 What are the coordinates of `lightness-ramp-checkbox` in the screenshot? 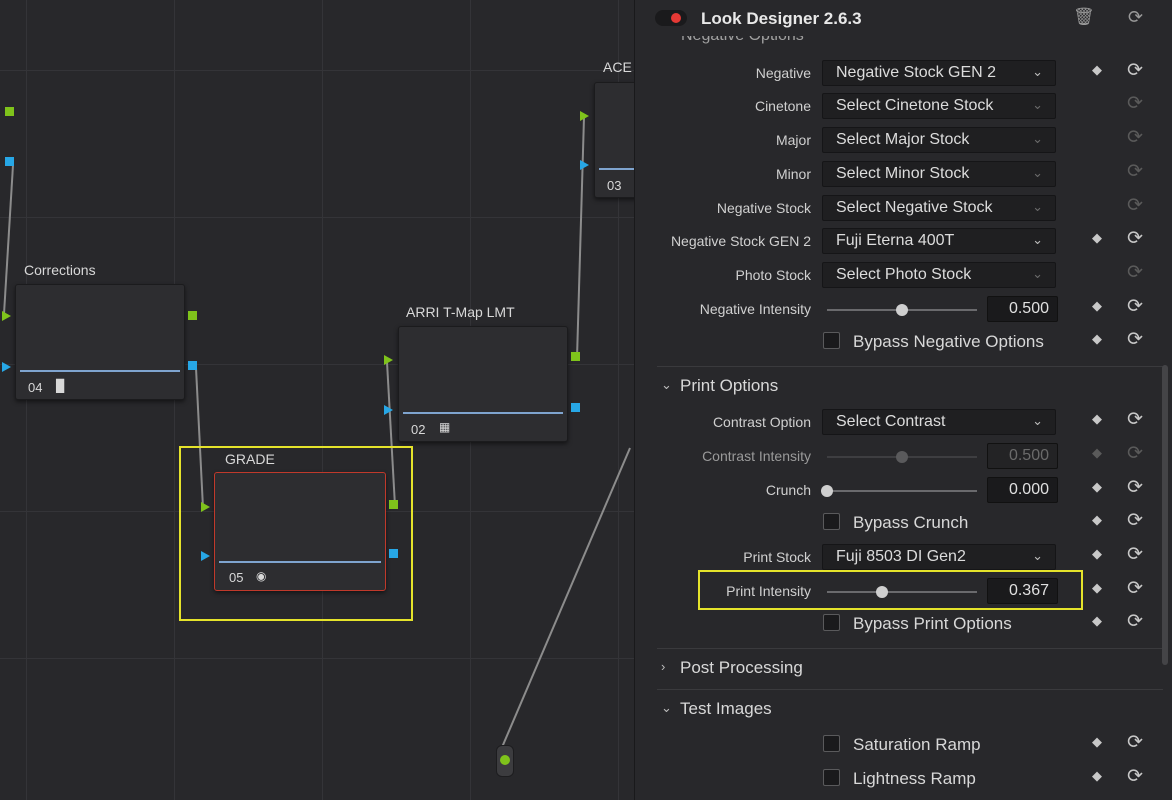 It's located at (831, 777).